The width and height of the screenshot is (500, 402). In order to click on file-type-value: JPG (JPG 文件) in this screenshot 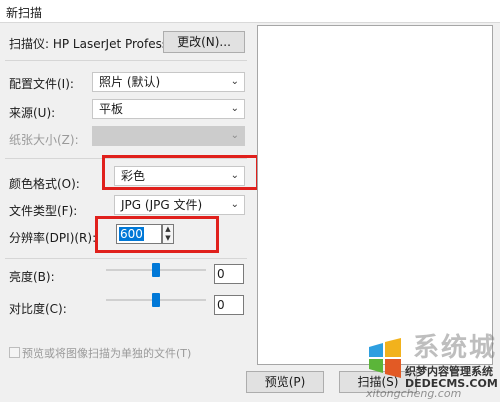, I will do `click(162, 205)`.